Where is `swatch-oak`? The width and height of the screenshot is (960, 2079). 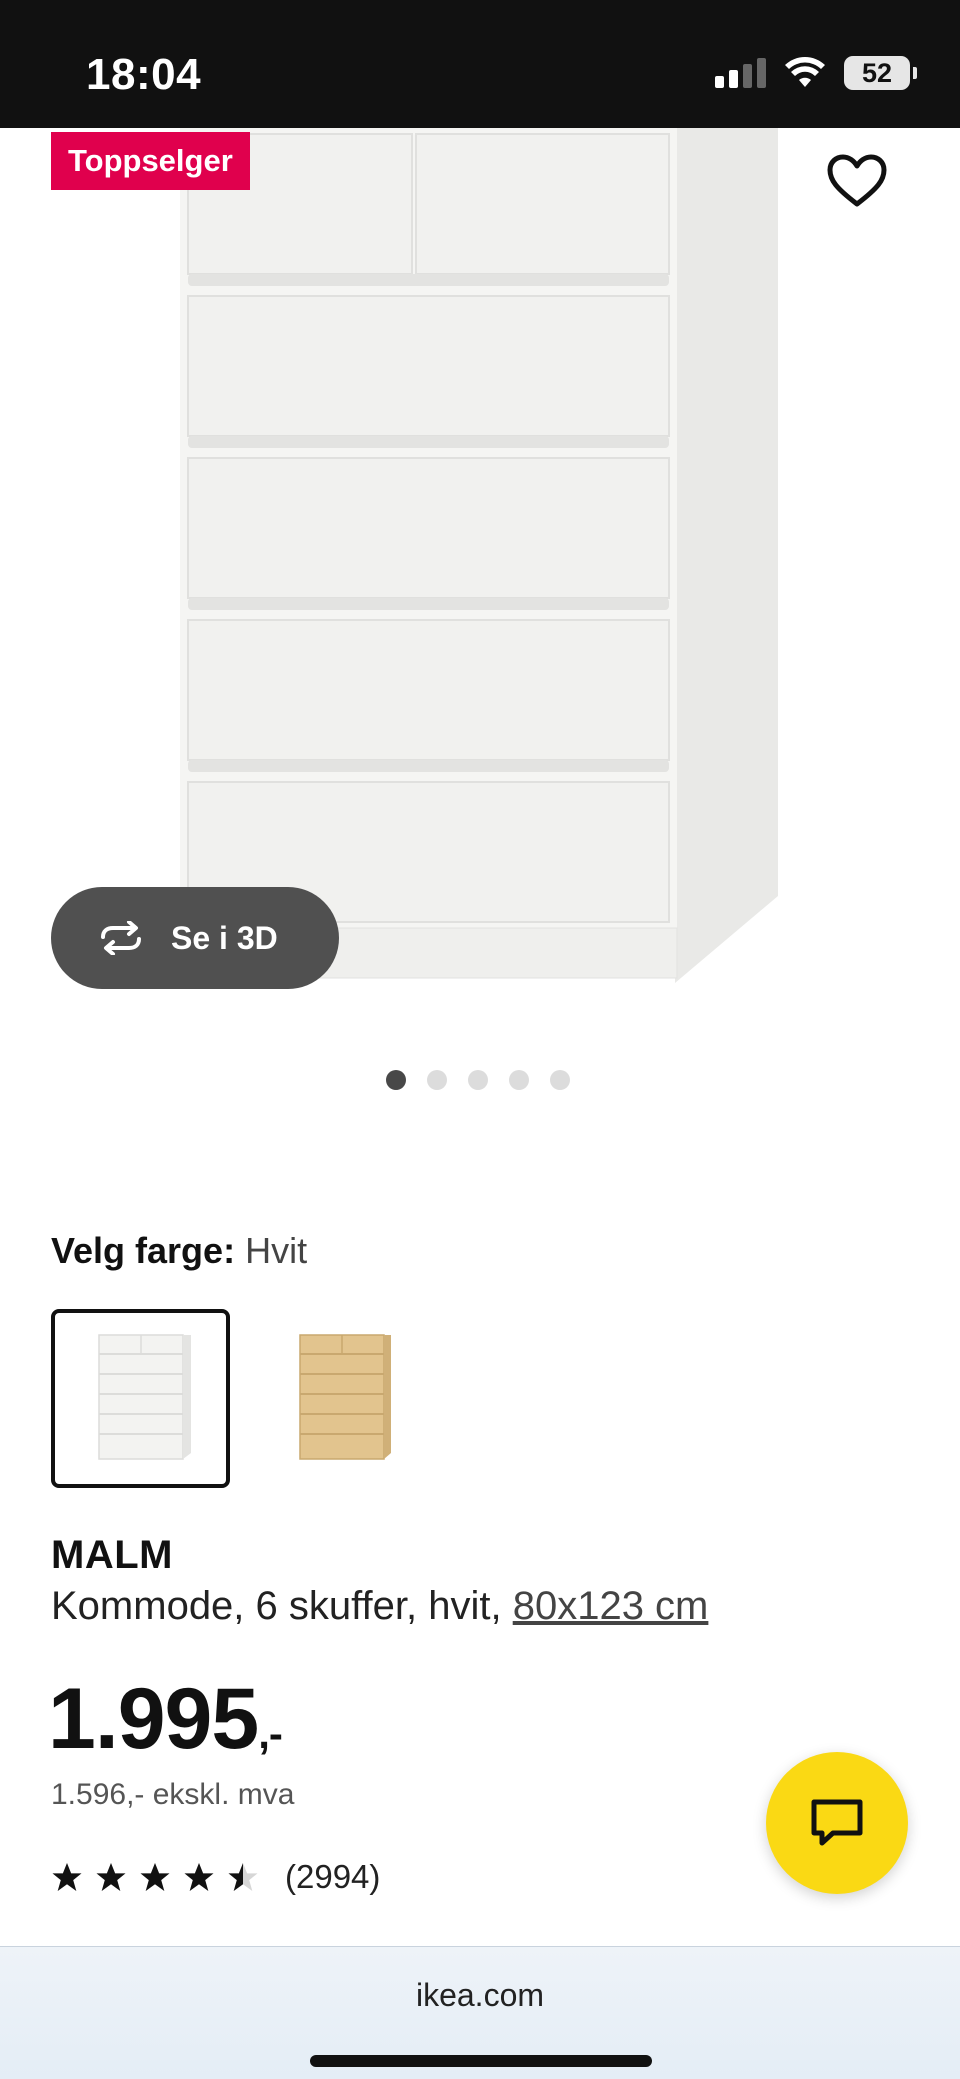 swatch-oak is located at coordinates (339, 1398).